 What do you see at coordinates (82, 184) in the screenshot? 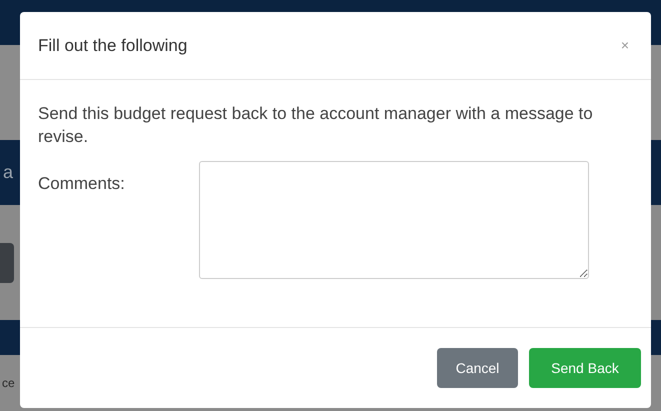
I see `comments-label: Comments:` at bounding box center [82, 184].